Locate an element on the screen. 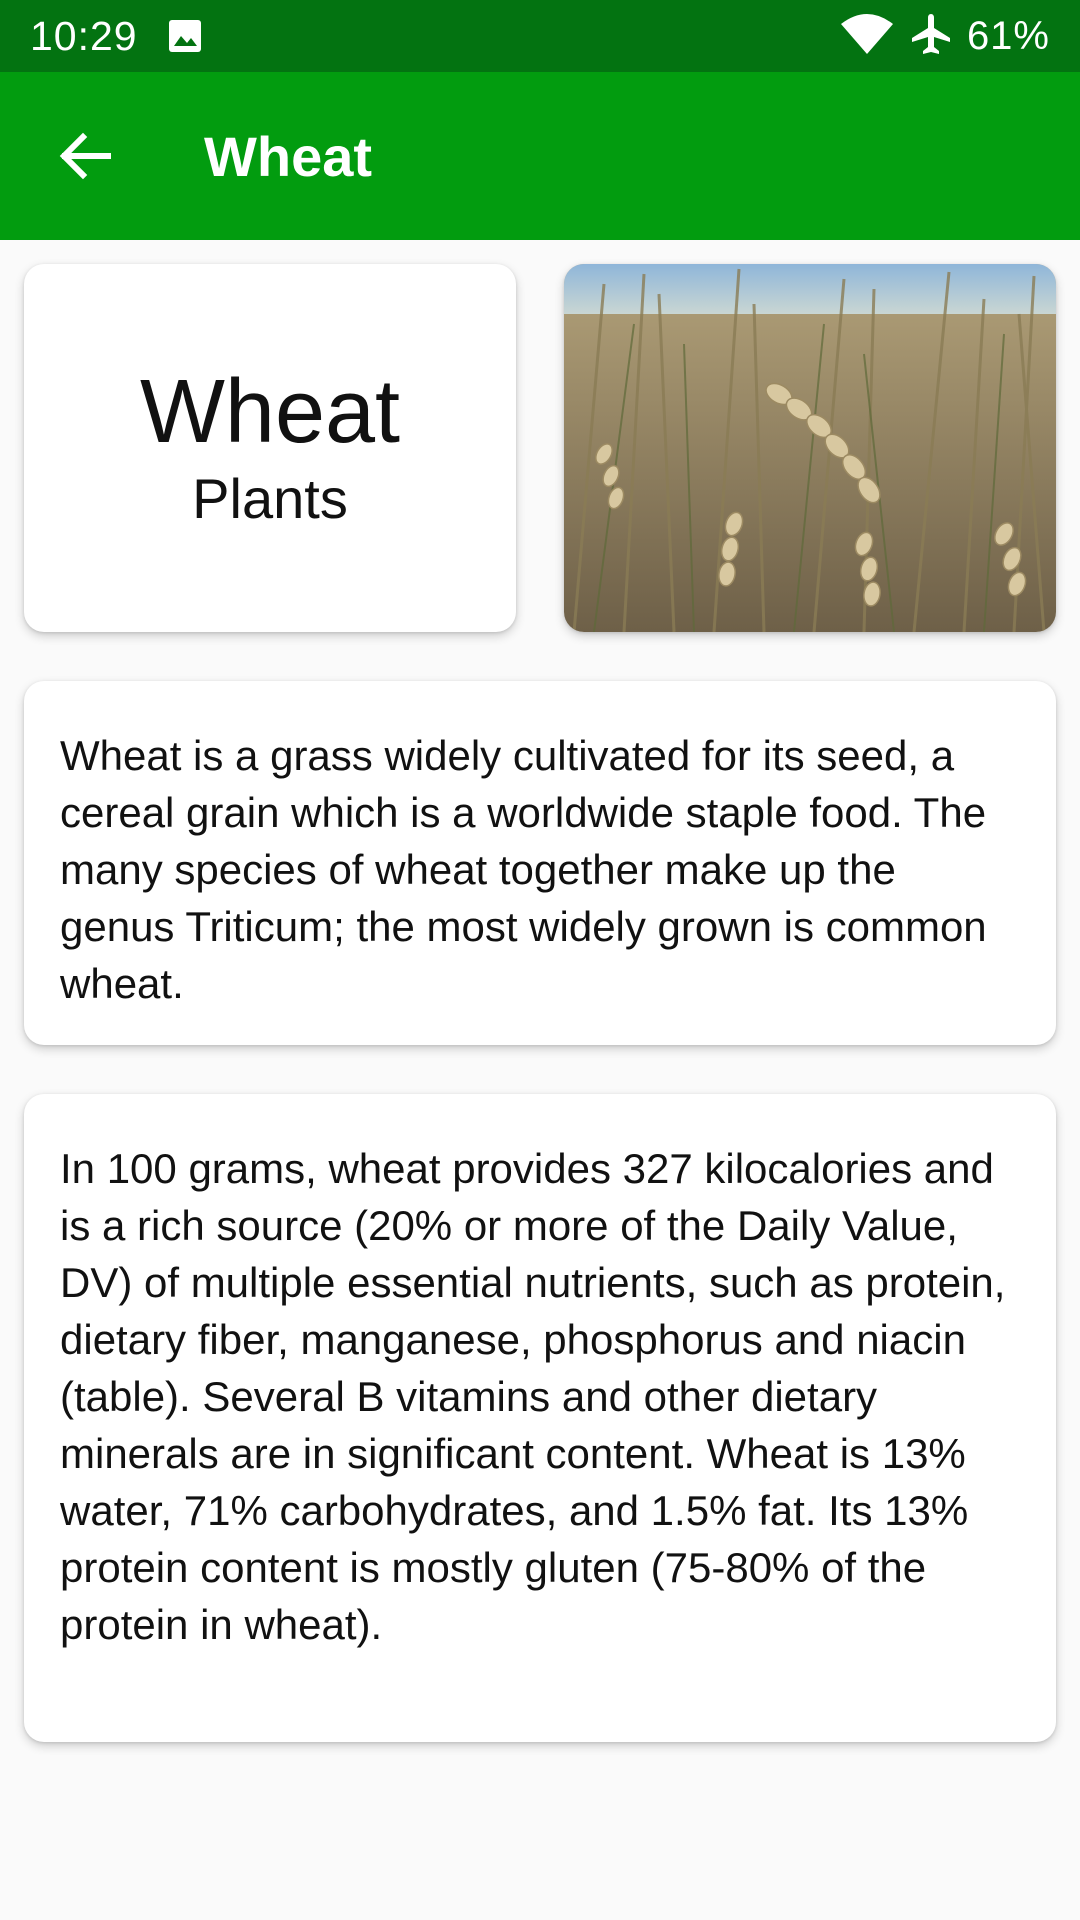  wheat-field-image is located at coordinates (810, 448).